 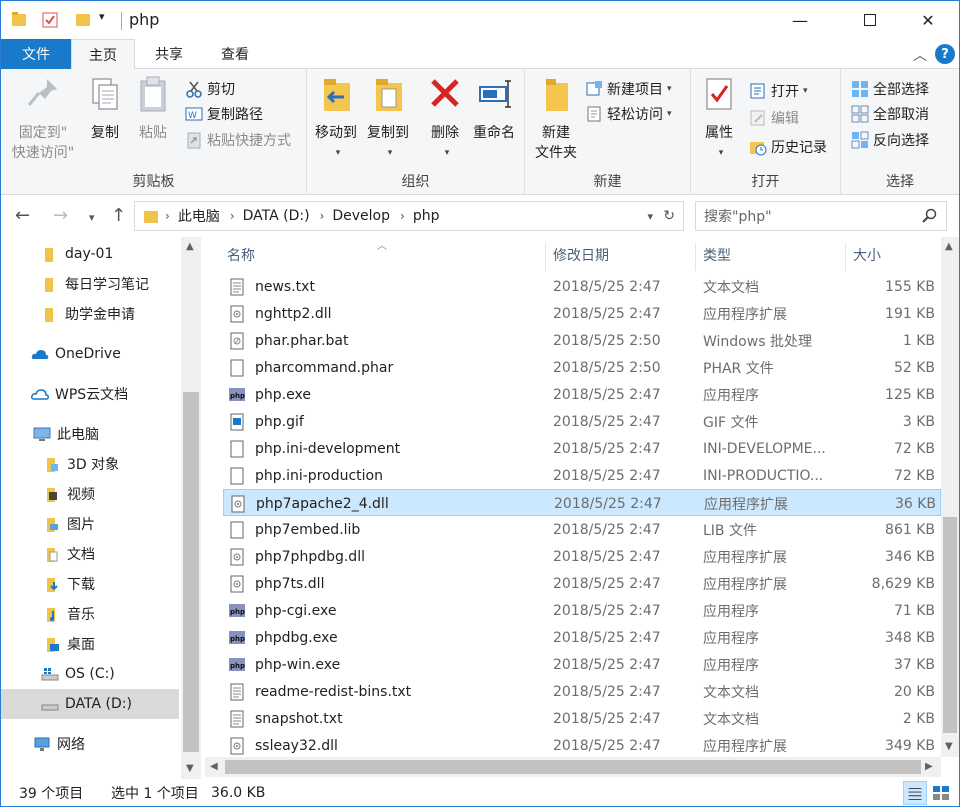 I want to click on scroll-left-icon: ◀, so click(x=214, y=766).